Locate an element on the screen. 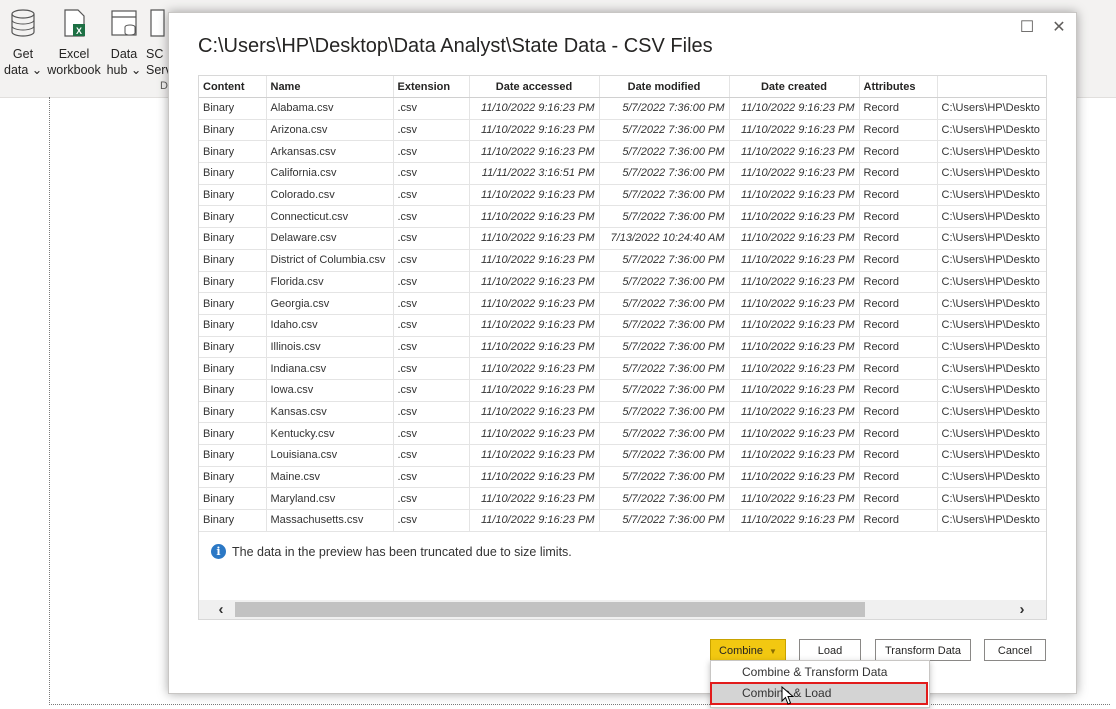  column-header-date-modified: Date modified is located at coordinates (664, 87).